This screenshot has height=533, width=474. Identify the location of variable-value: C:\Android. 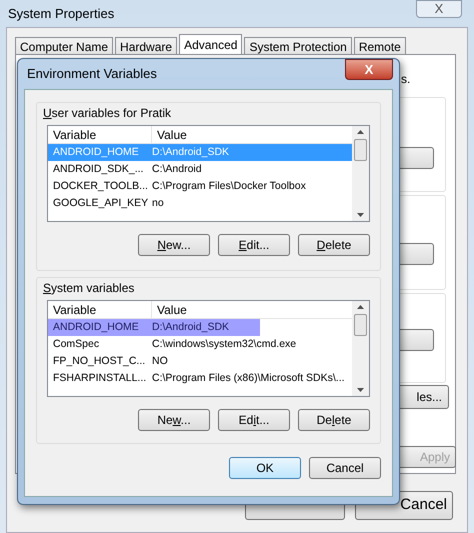
(177, 169).